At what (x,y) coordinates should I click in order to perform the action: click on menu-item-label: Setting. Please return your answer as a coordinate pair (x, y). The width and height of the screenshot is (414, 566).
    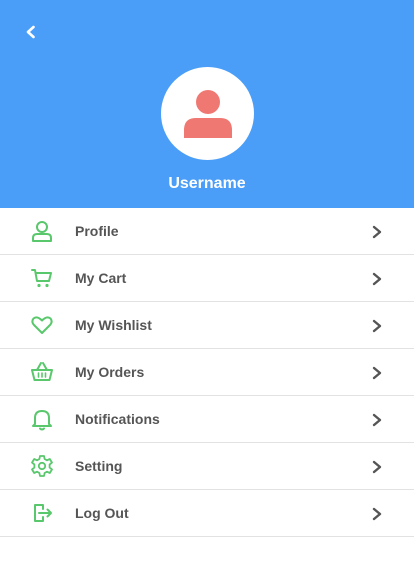
    Looking at the image, I should click on (99, 466).